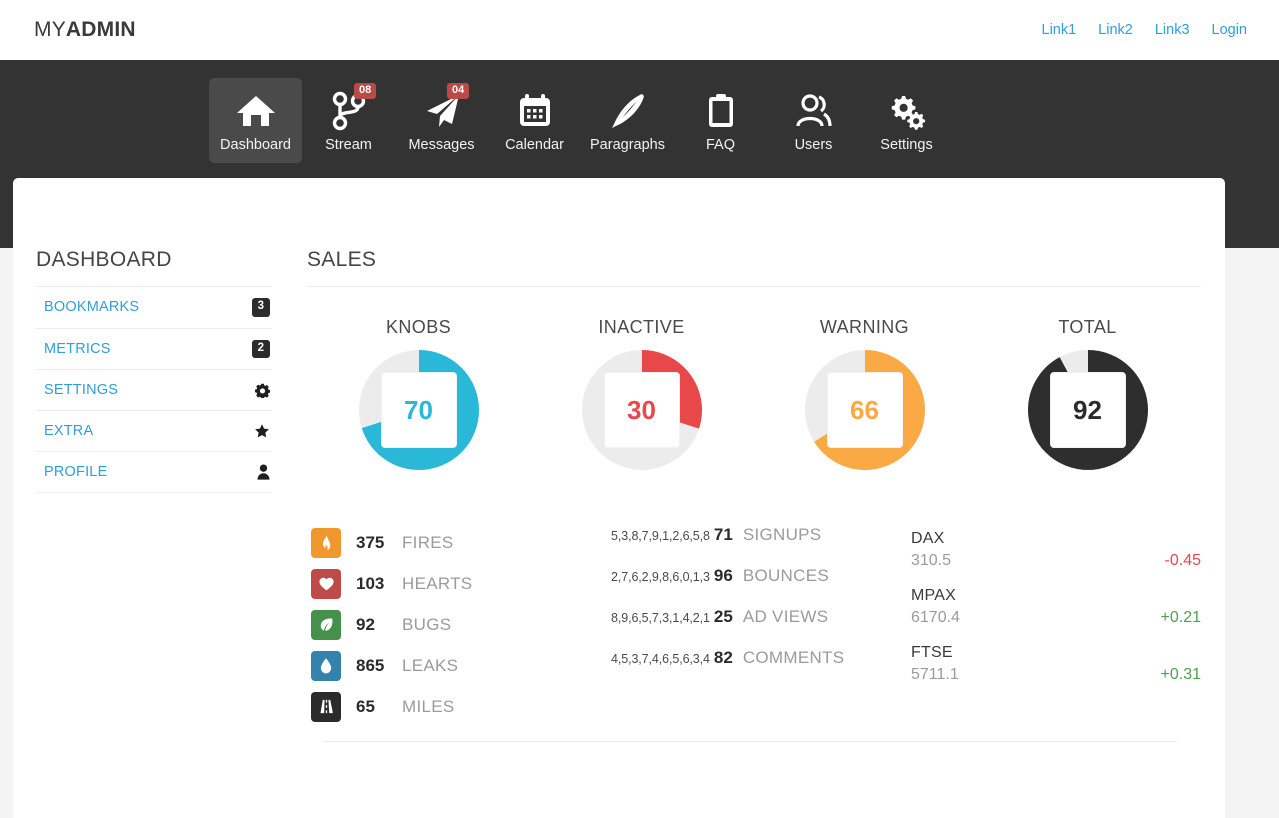 Image resolution: width=1279 pixels, height=818 pixels. What do you see at coordinates (348, 120) in the screenshot?
I see `nav-item-stream: 08 Stream` at bounding box center [348, 120].